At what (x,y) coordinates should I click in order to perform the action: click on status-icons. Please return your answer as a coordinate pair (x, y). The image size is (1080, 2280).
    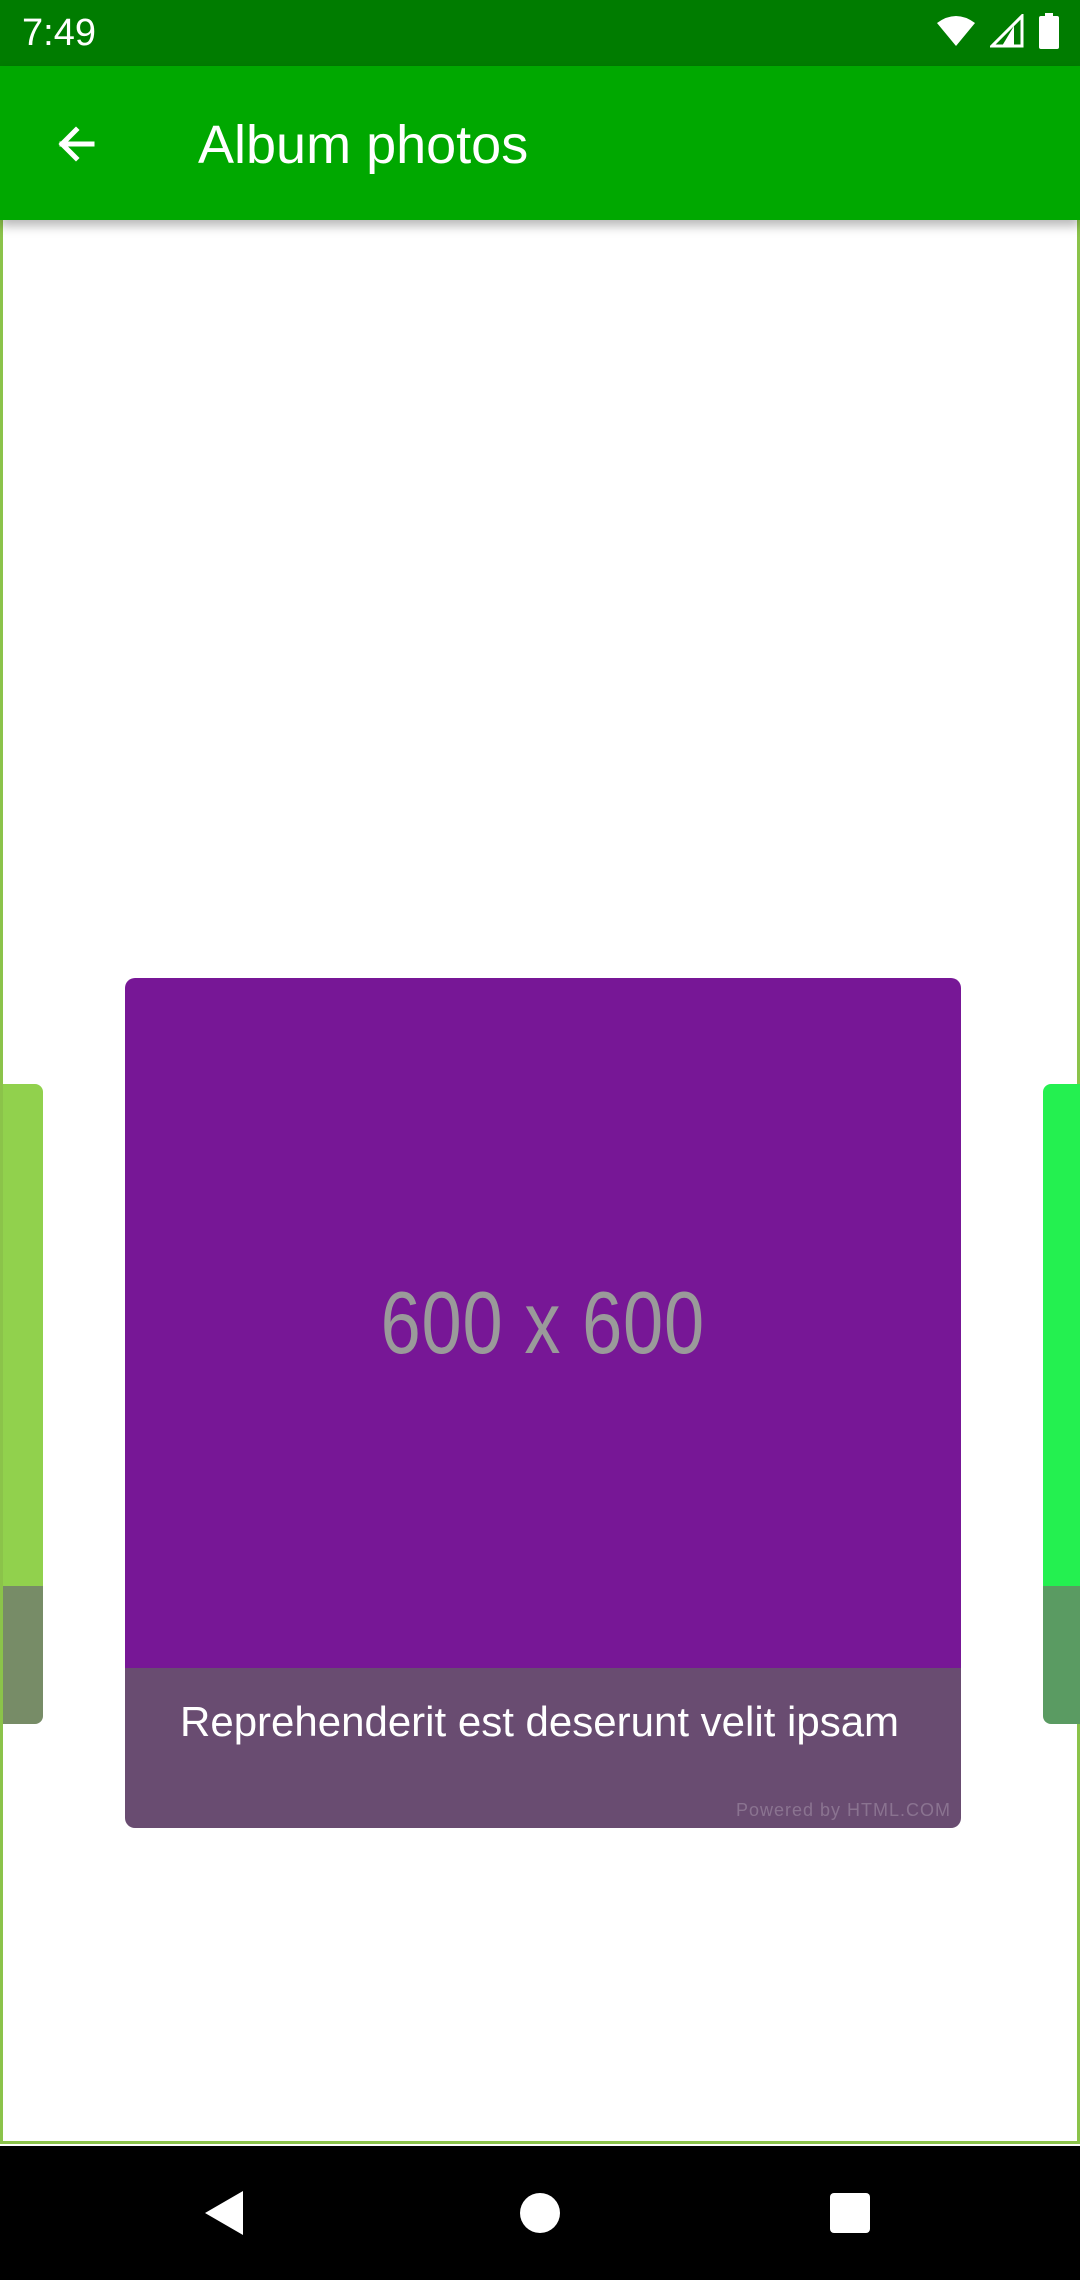
    Looking at the image, I should click on (998, 32).